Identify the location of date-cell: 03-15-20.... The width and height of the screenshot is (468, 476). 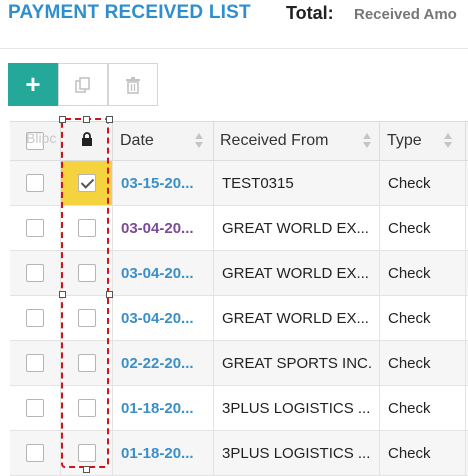
(163, 183).